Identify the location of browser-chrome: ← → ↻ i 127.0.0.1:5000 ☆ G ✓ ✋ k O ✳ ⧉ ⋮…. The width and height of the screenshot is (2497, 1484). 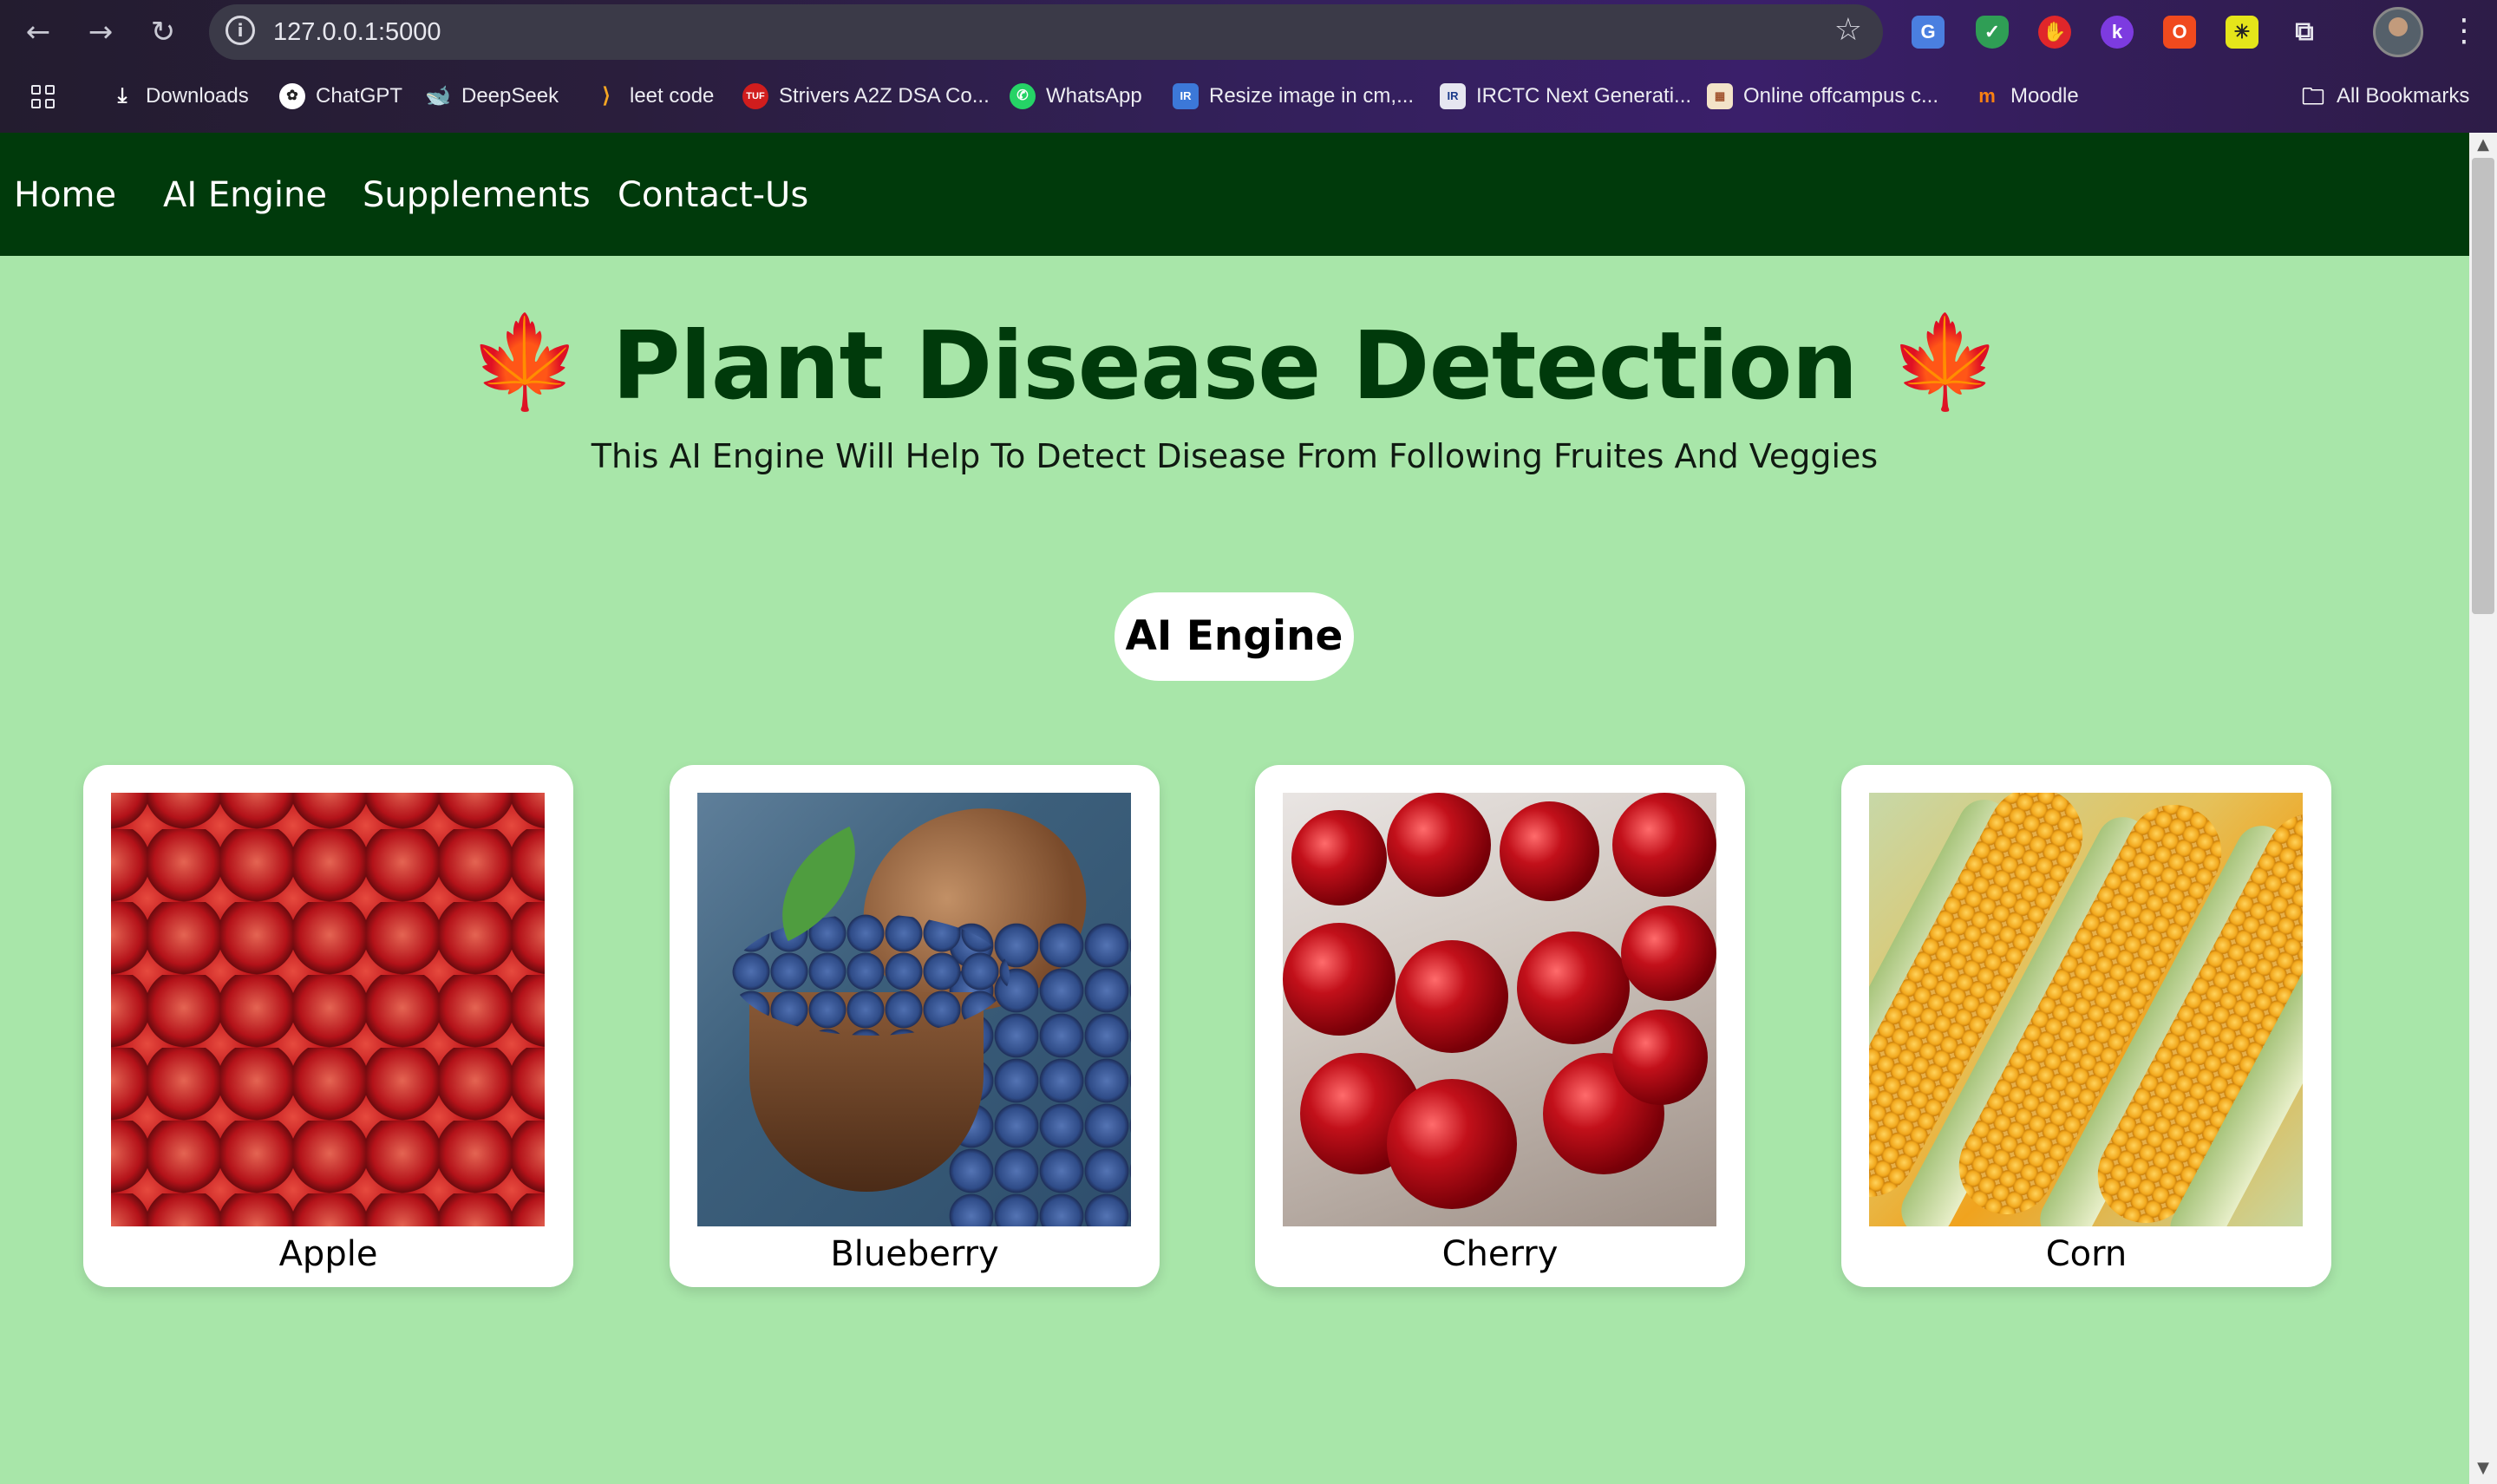
(1249, 66).